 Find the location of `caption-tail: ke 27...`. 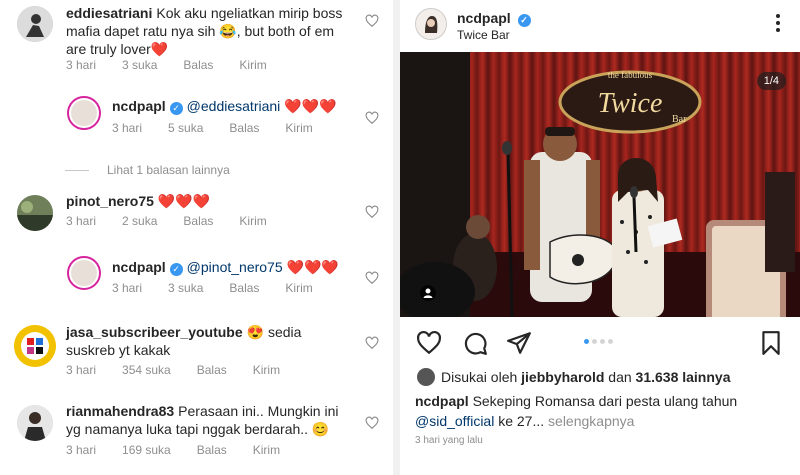

caption-tail: ke 27... is located at coordinates (521, 421).